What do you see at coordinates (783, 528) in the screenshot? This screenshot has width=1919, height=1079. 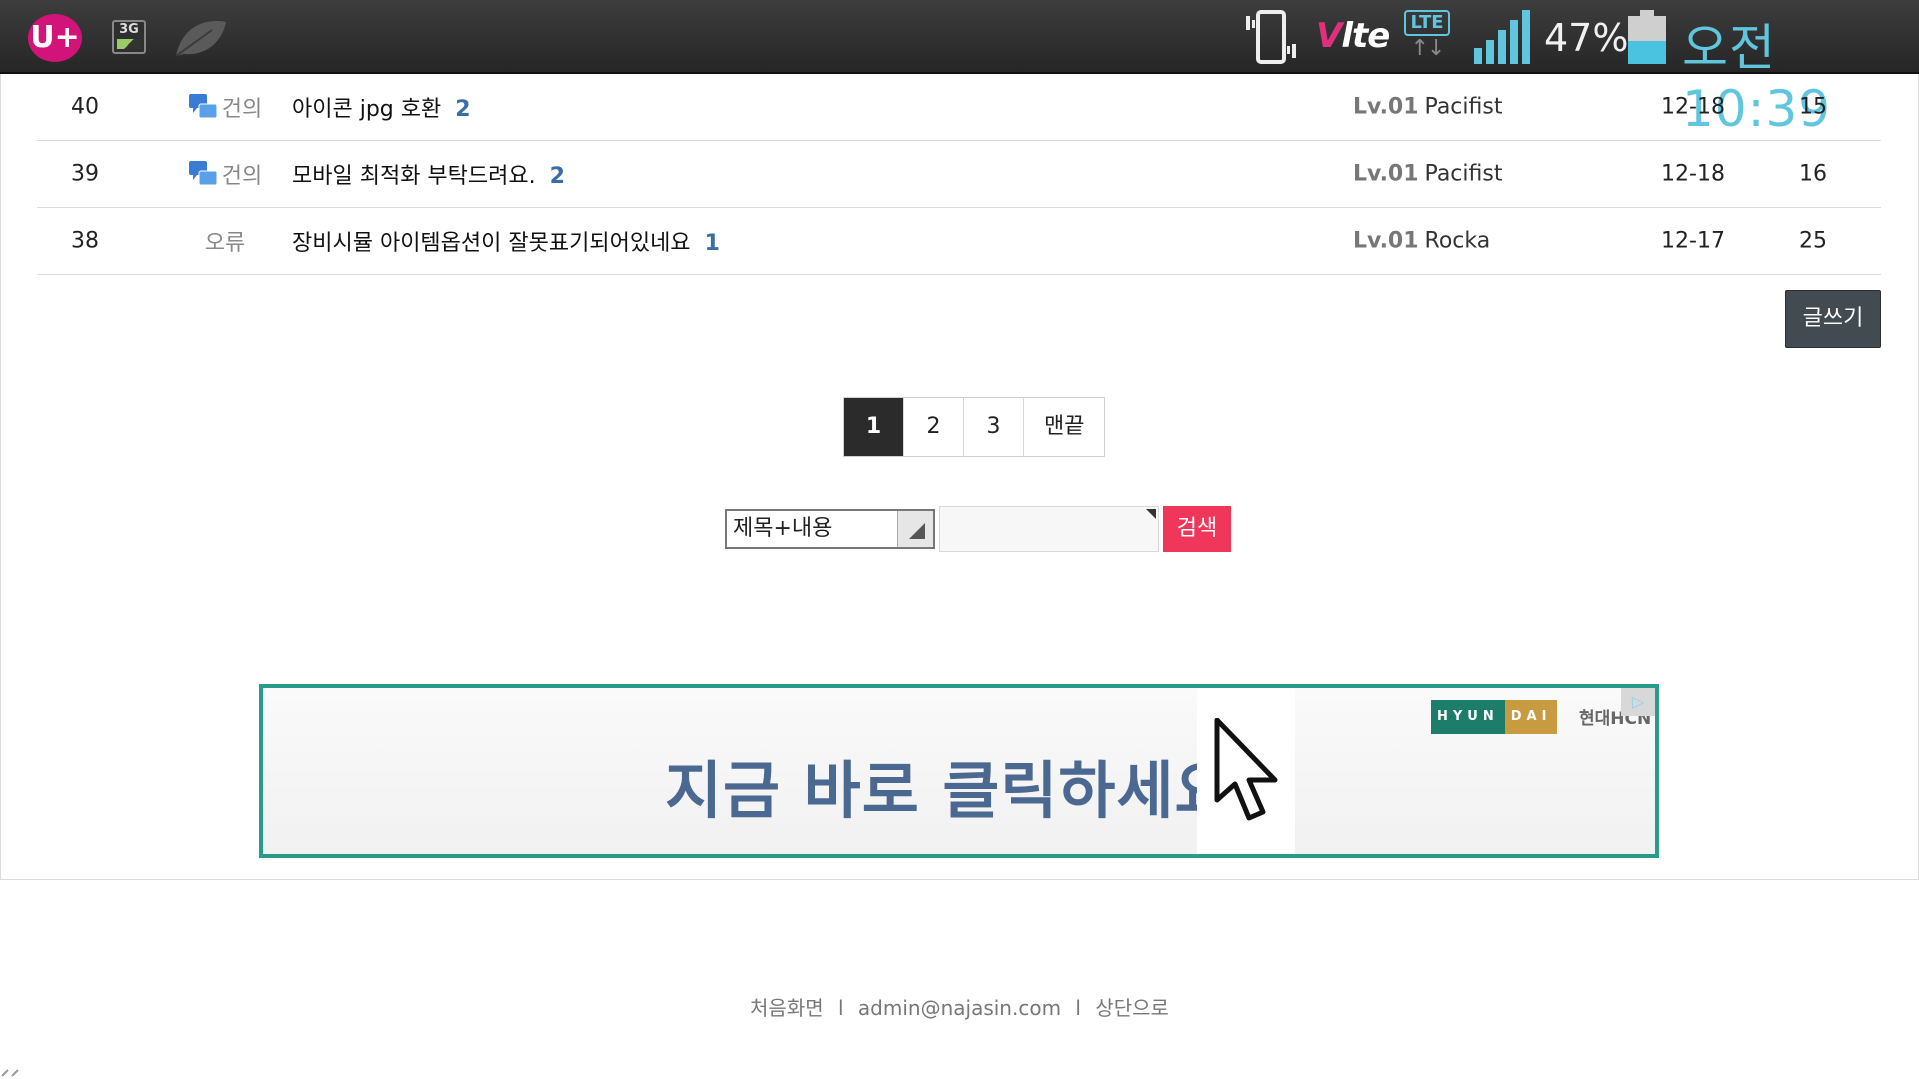 I see `search-scope-value: 제목+내용` at bounding box center [783, 528].